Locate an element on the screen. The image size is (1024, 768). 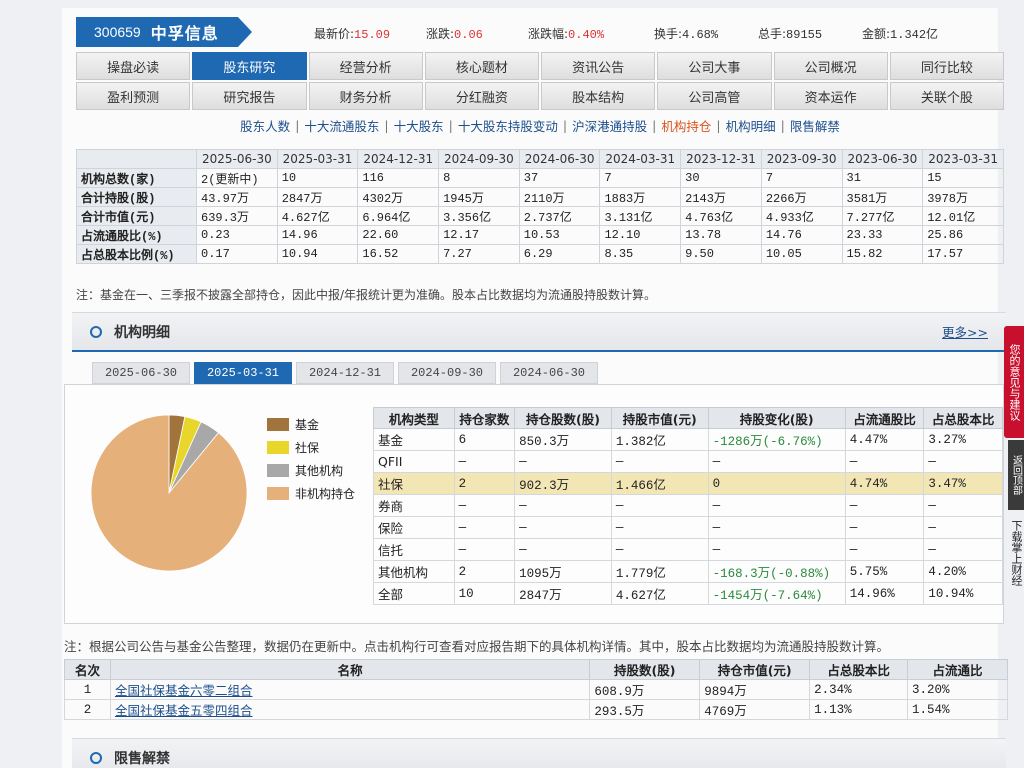
legend-item: 非机构持仓 is located at coordinates (311, 493).